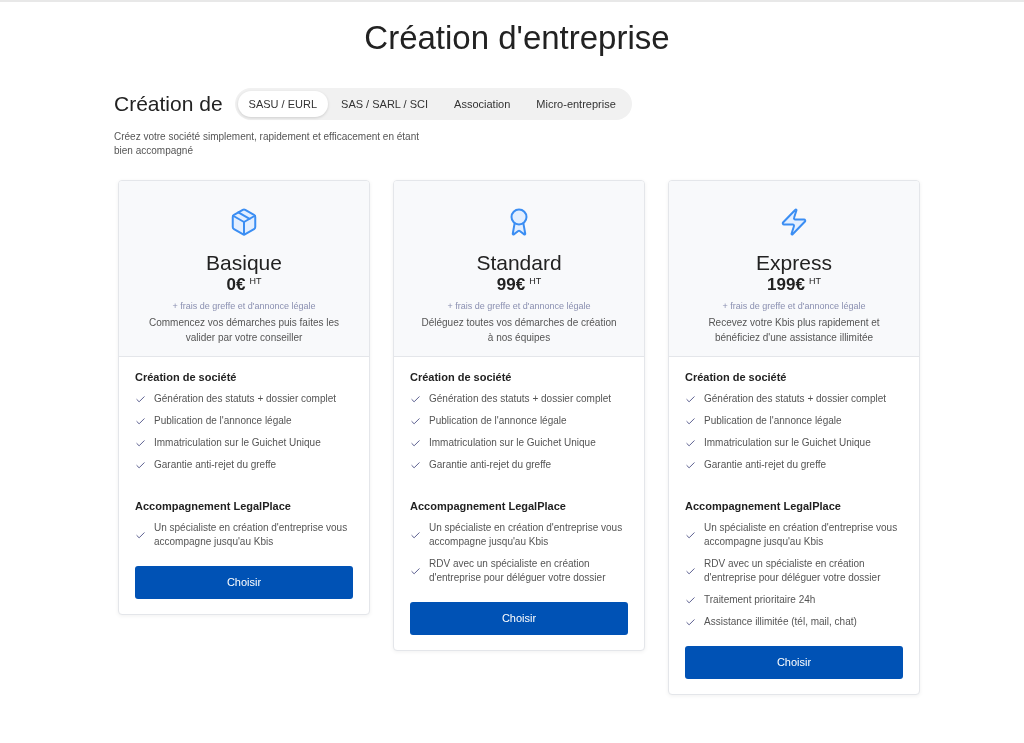 This screenshot has width=1024, height=743. I want to click on price-amount: 99€, so click(511, 285).